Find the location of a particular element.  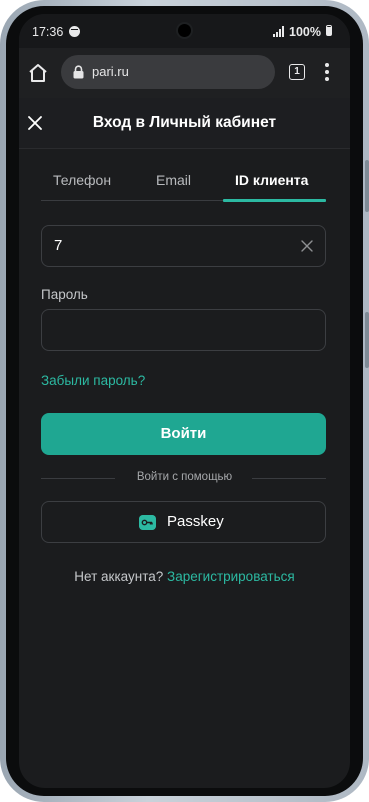

register-row: Нет аккаунта? Зарегистрироваться is located at coordinates (184, 576).